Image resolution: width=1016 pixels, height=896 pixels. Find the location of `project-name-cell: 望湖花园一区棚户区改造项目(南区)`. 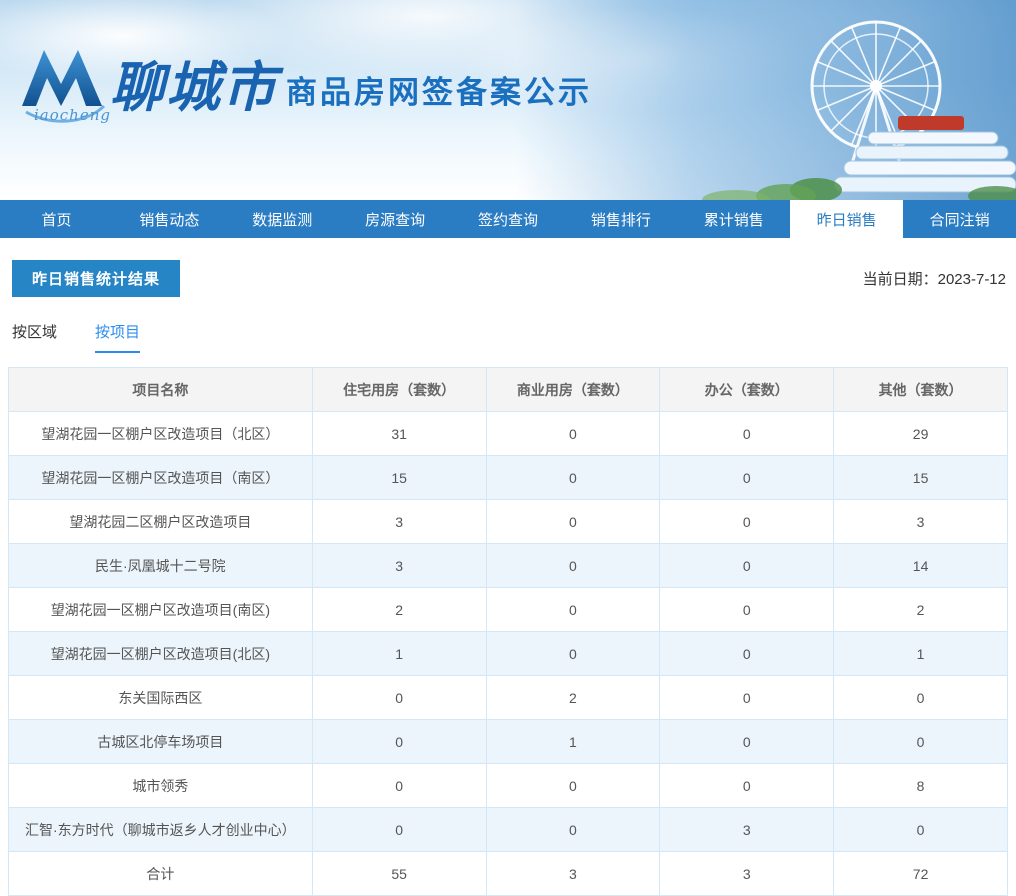

project-name-cell: 望湖花园一区棚户区改造项目(南区) is located at coordinates (160, 609).